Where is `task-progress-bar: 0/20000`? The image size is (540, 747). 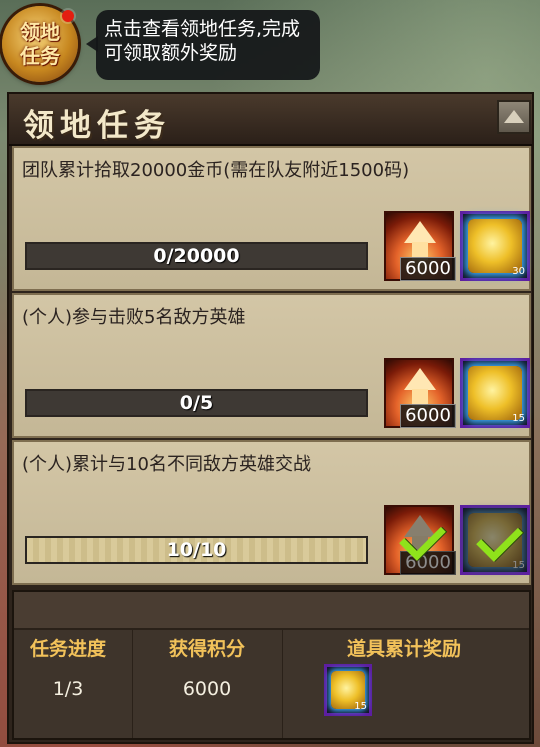 task-progress-bar: 0/20000 is located at coordinates (196, 256).